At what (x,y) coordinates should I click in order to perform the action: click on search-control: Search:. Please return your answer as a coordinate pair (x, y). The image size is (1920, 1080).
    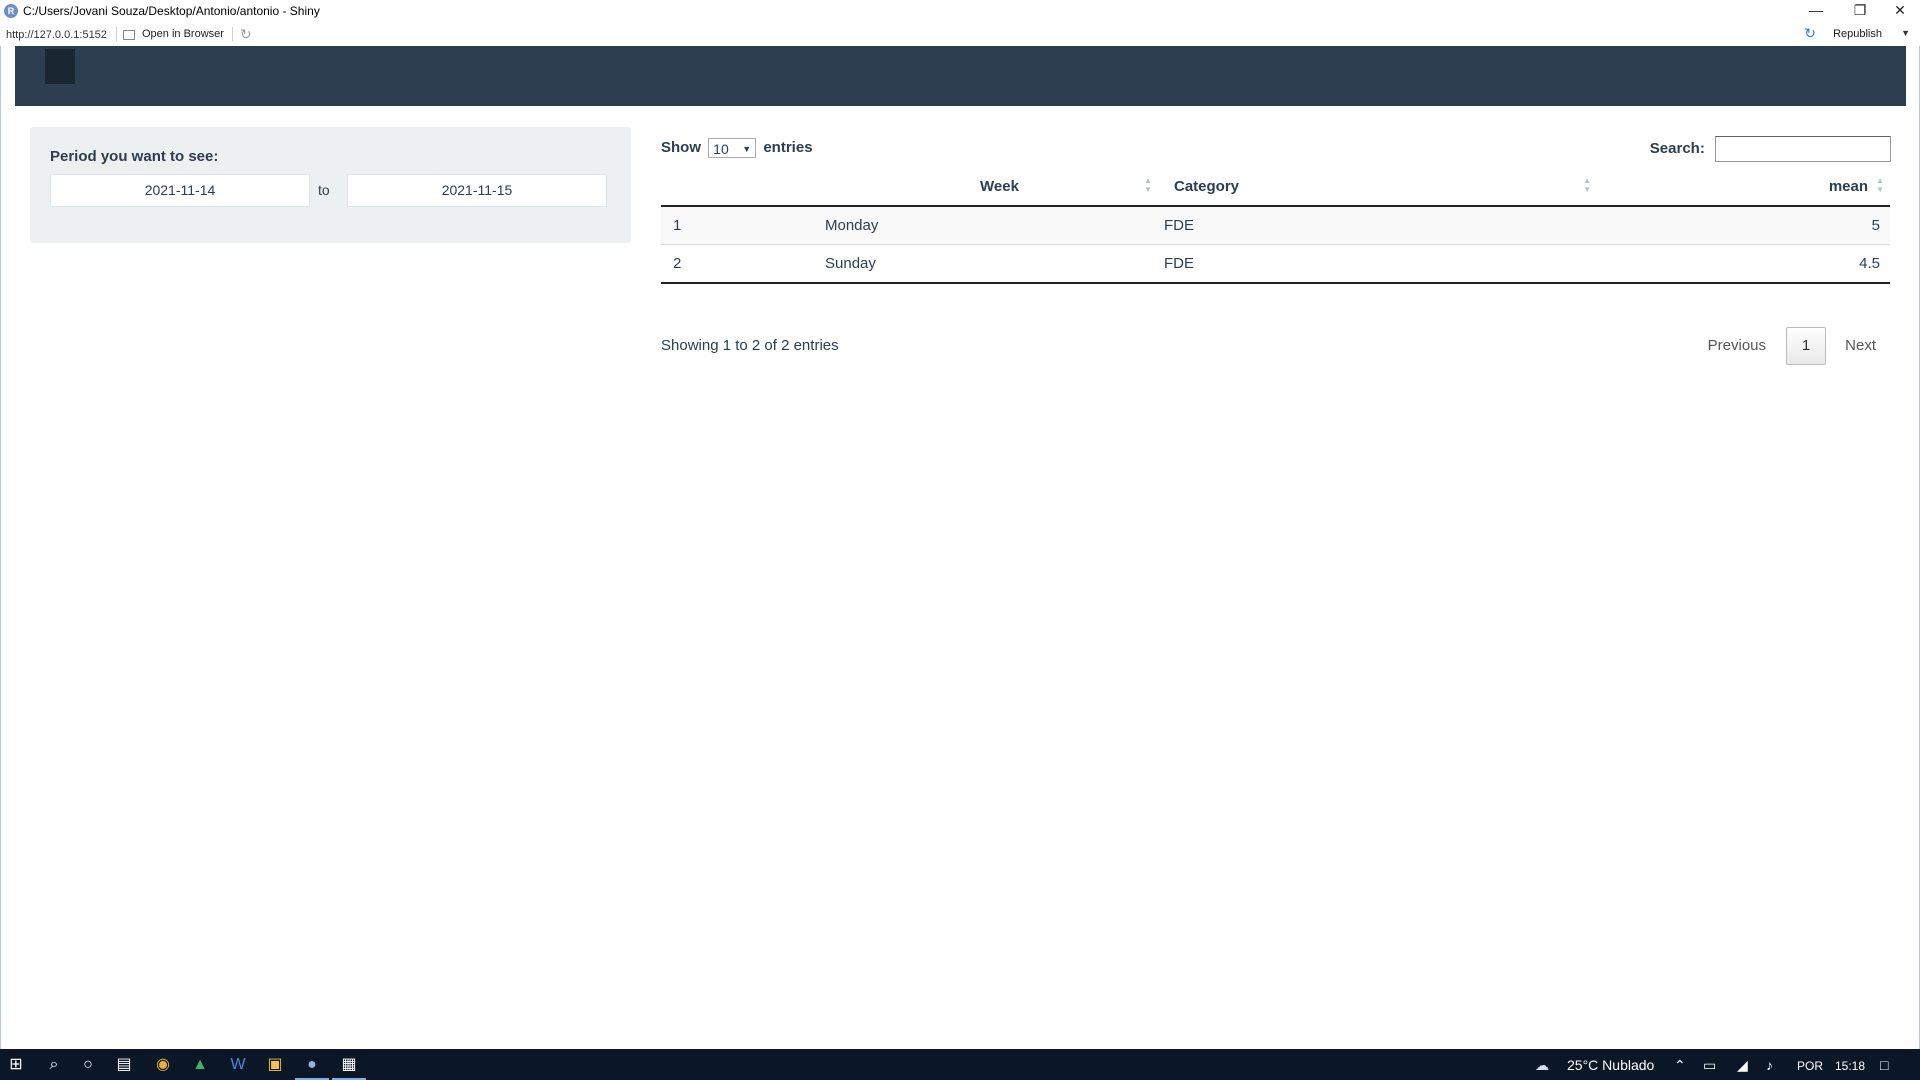
    Looking at the image, I should click on (1770, 149).